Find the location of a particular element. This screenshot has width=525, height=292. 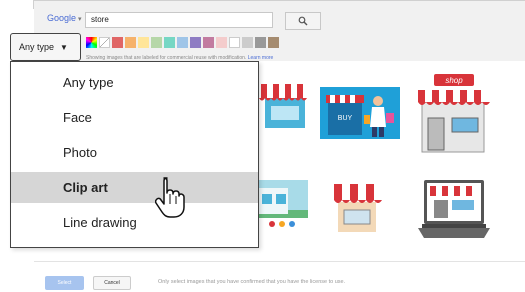

magnifier-icon is located at coordinates (303, 21).